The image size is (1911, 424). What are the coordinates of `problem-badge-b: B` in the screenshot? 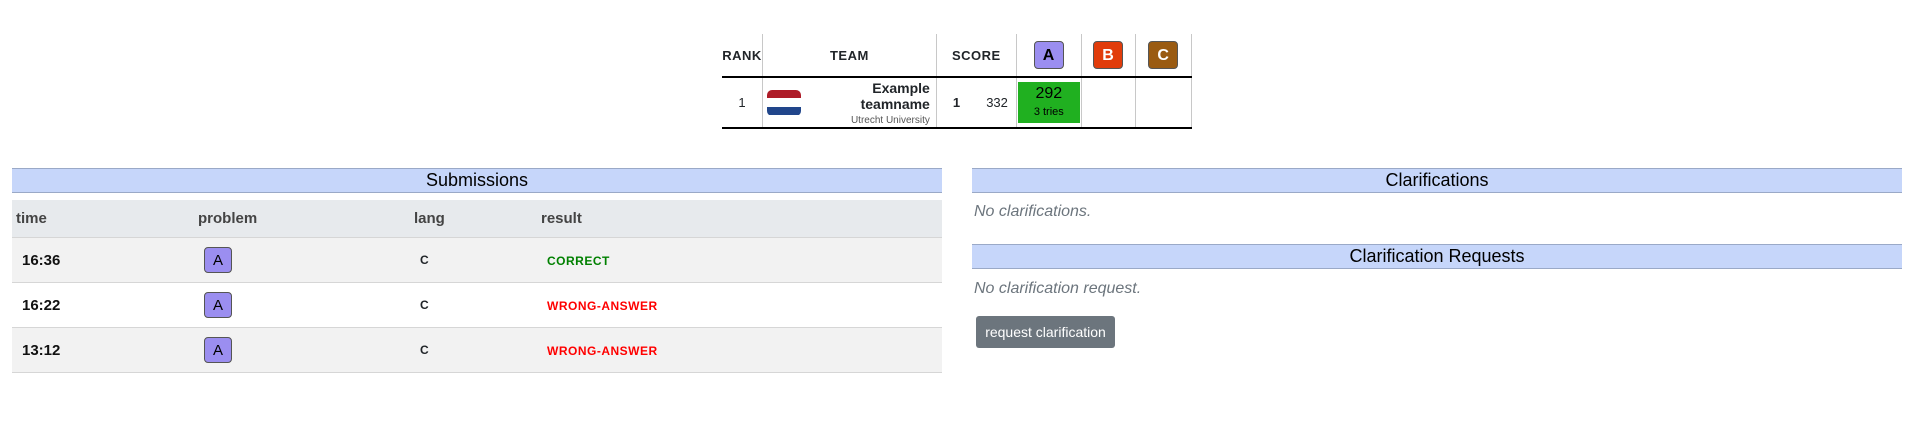 It's located at (1108, 55).